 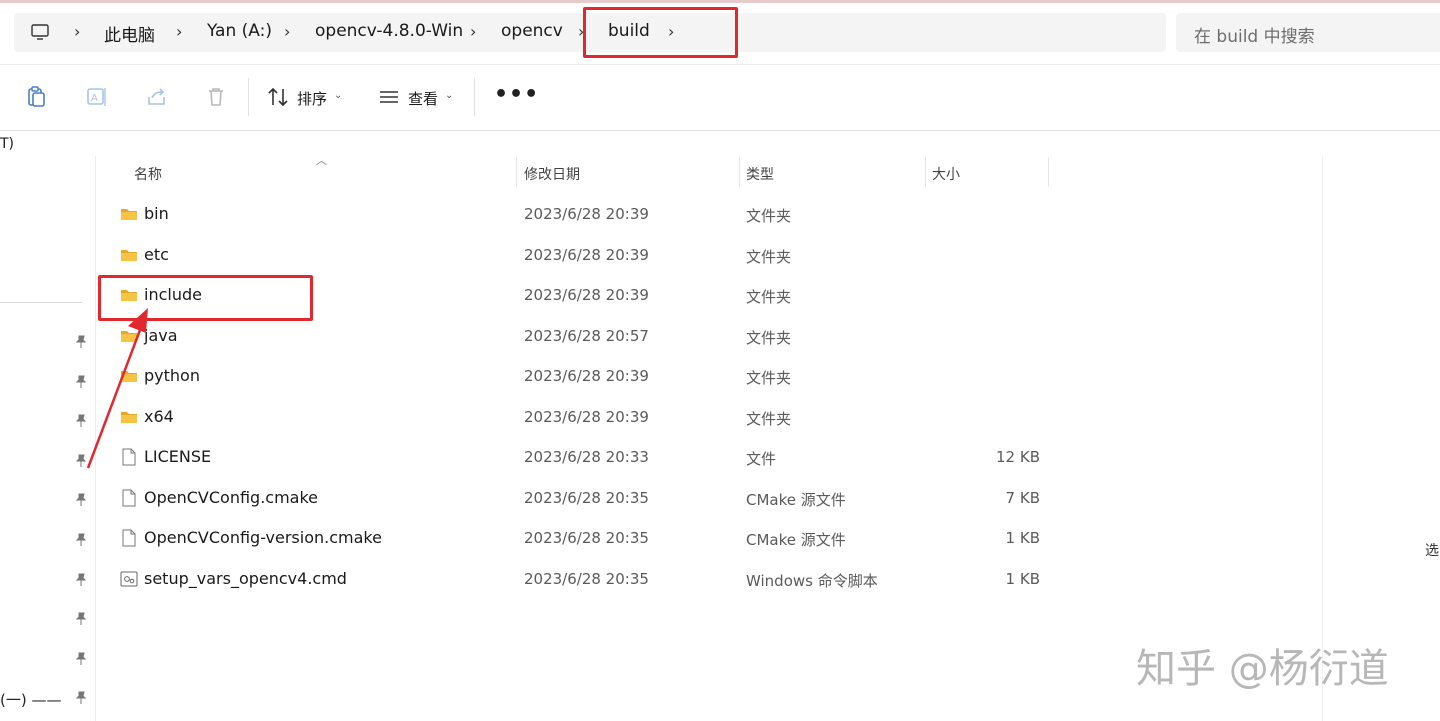 I want to click on file-name: OpenCVConfig.cmake, so click(x=231, y=497).